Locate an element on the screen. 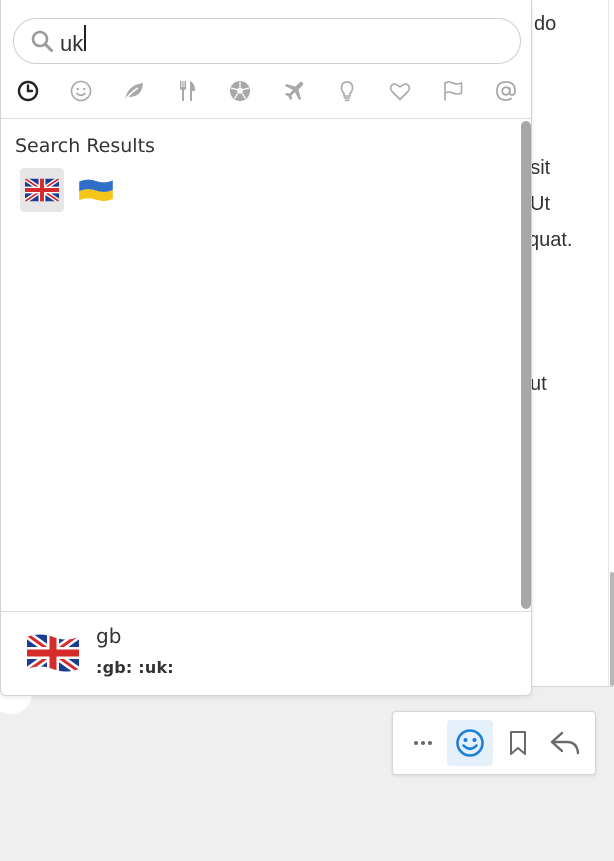 Image resolution: width=614 pixels, height=861 pixels. tab-custom is located at coordinates (506, 91).